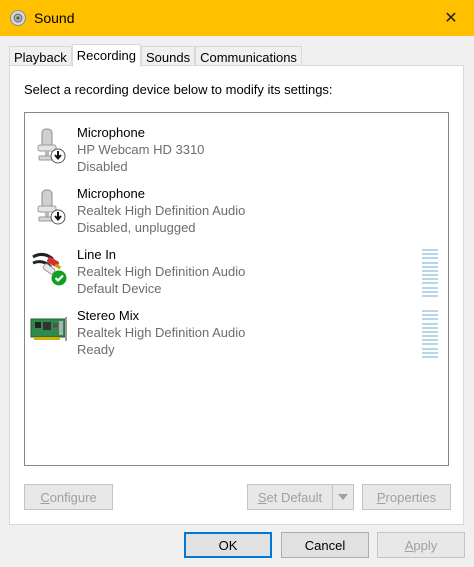  Describe the element at coordinates (108, 315) in the screenshot. I see `device-name: Stereo Mix` at that location.